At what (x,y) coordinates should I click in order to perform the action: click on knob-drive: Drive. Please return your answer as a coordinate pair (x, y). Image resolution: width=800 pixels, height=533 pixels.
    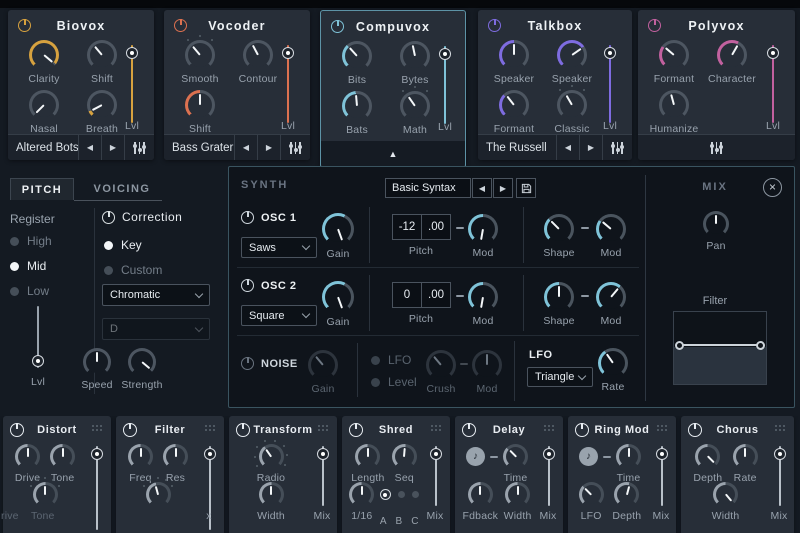
    Looking at the image, I should click on (28, 464).